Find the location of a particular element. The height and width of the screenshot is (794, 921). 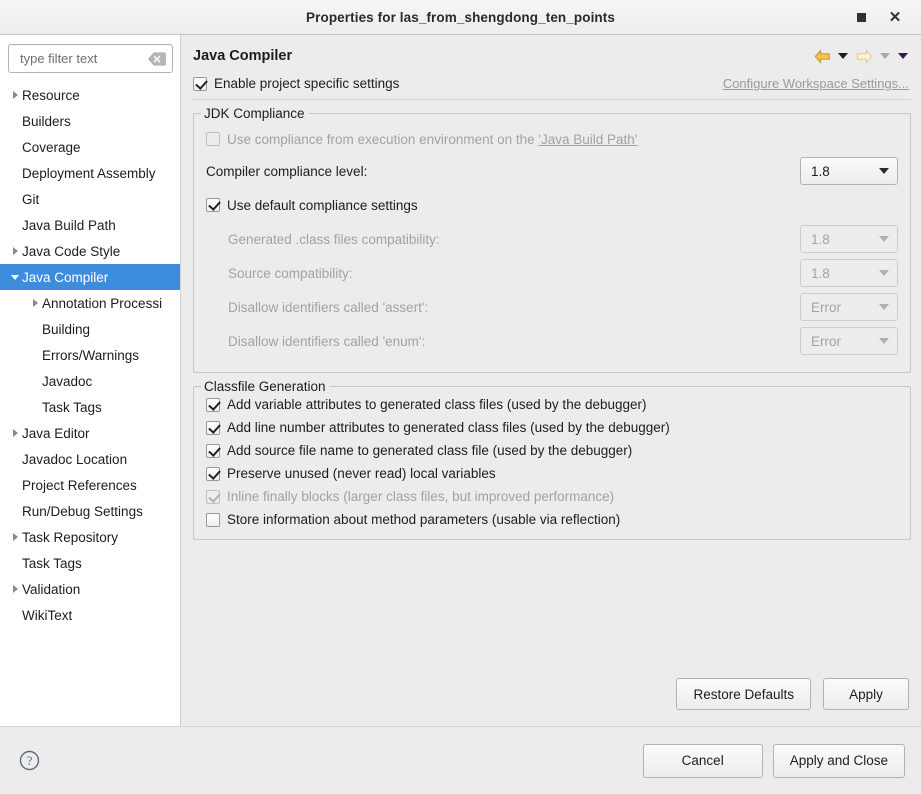

sidebar-item-errors-warnings: Errors/Warnings is located at coordinates (90, 355).